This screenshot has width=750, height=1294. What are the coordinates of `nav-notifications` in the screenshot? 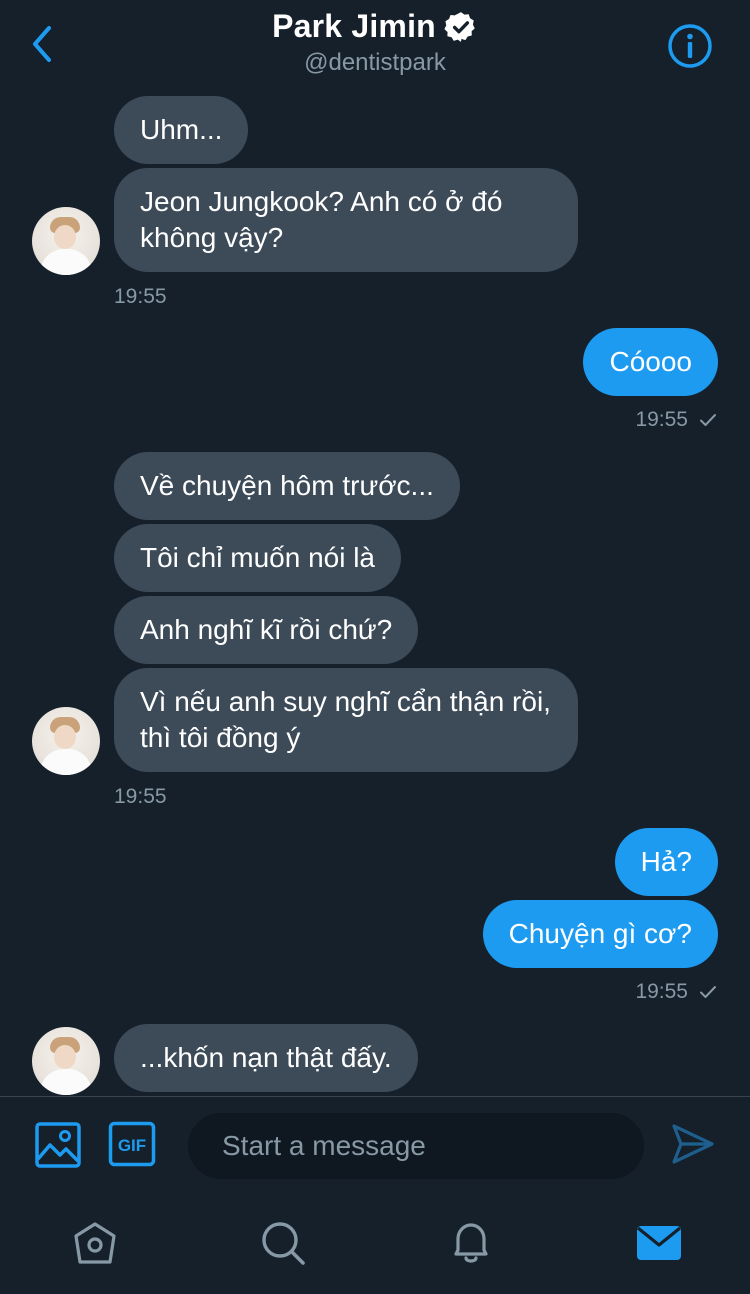 It's located at (471, 1243).